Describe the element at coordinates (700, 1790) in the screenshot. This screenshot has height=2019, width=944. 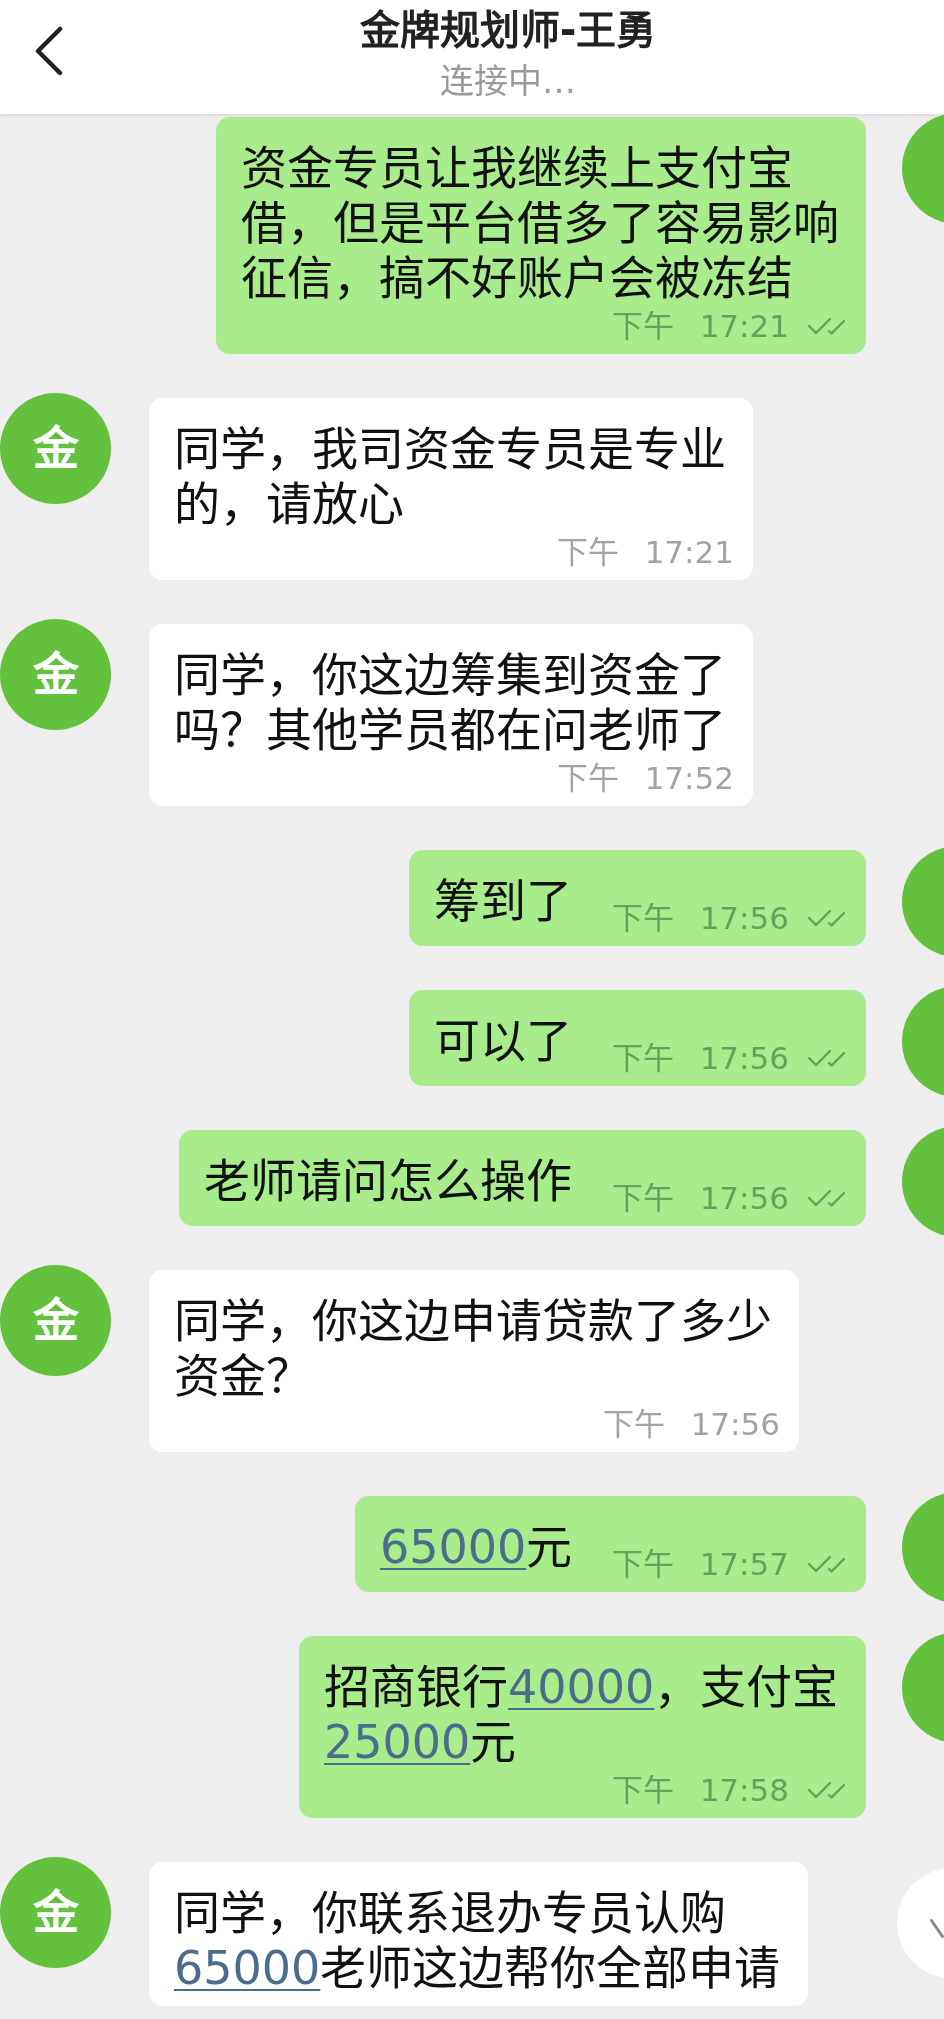
I see `message-time: 下午 17:58` at that location.